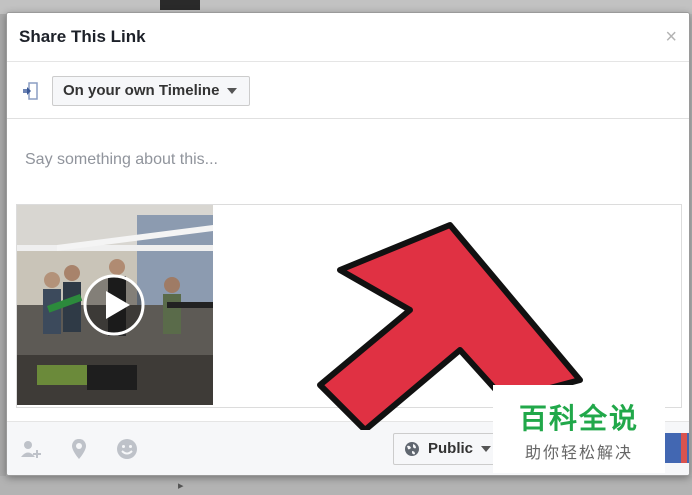 The width and height of the screenshot is (692, 495). What do you see at coordinates (451, 448) in the screenshot?
I see `privacy-label: Public` at bounding box center [451, 448].